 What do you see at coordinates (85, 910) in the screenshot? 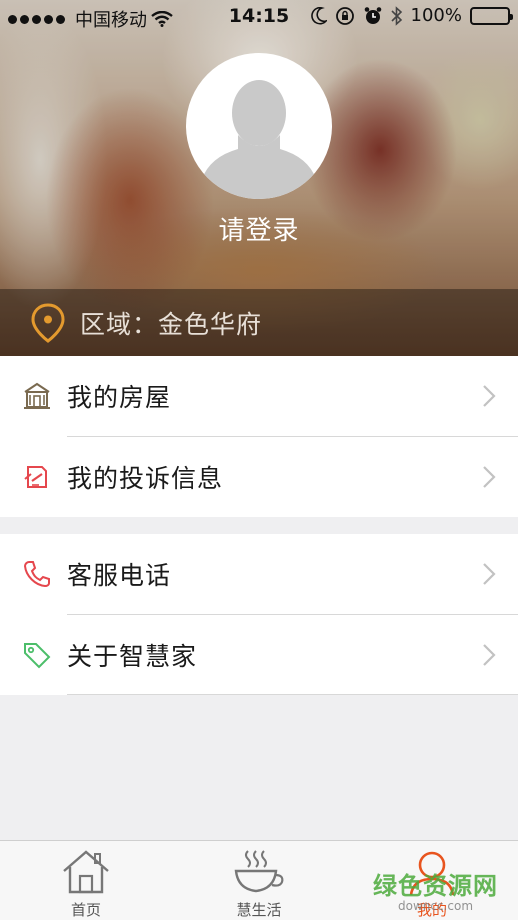
I see `tab-label: 首页` at bounding box center [85, 910].